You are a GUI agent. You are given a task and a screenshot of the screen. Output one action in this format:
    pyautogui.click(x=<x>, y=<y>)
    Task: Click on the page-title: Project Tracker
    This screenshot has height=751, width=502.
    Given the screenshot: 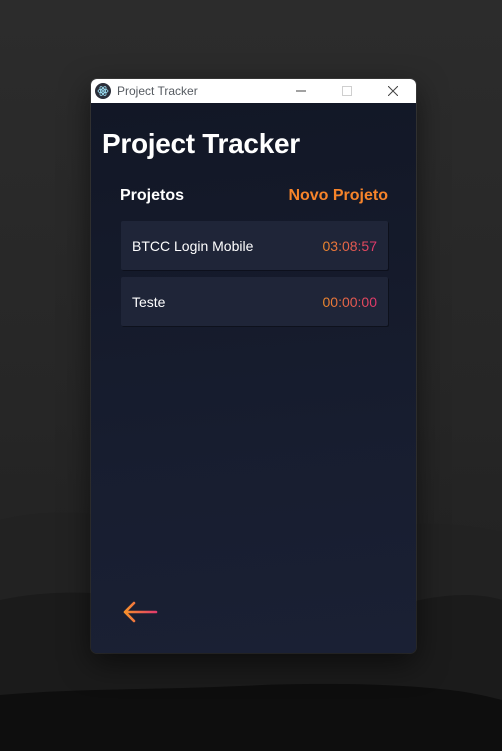 What is the action you would take?
    pyautogui.click(x=201, y=143)
    